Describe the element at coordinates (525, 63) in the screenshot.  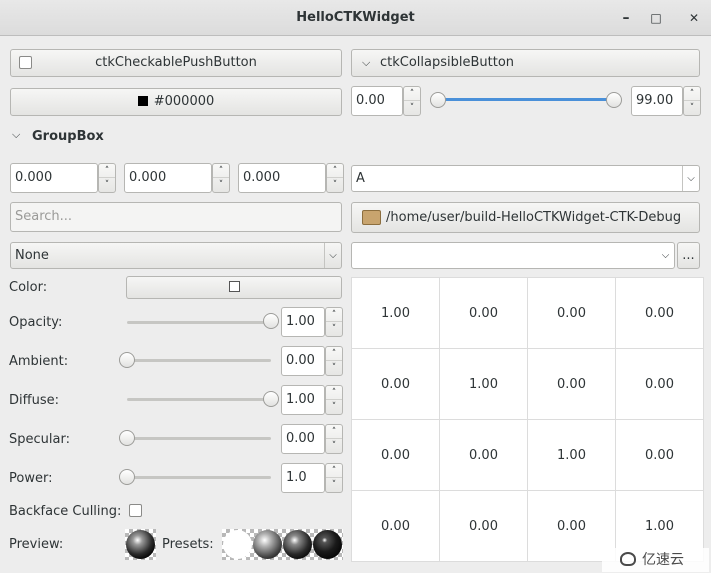
I see `collapsible-button: ⌵ ctkCollapsibleButton` at that location.